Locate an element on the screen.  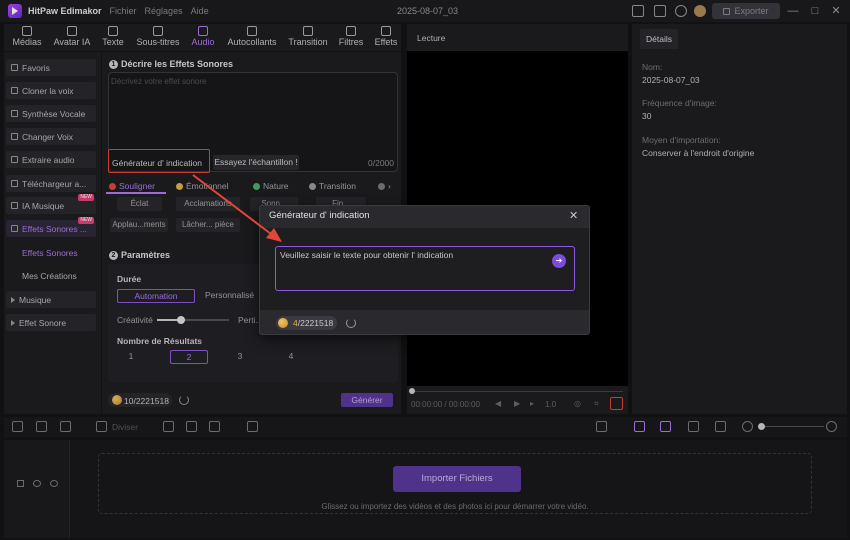
fullscreen-icon is located at coordinates (616, 403).